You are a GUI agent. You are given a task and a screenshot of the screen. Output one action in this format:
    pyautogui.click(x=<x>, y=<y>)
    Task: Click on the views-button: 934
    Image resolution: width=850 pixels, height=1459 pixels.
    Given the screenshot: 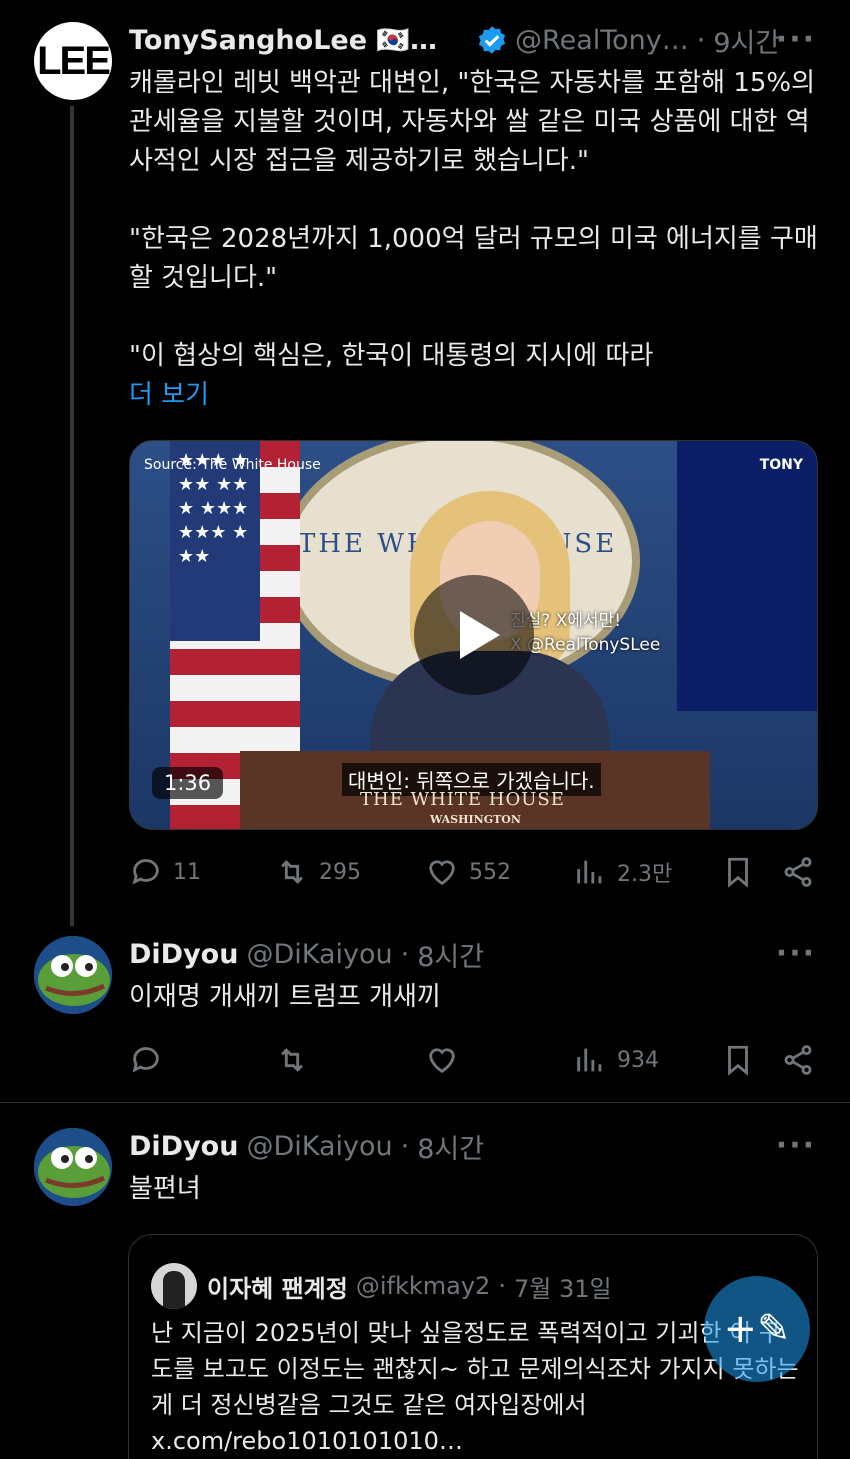 What is the action you would take?
    pyautogui.click(x=616, y=1060)
    